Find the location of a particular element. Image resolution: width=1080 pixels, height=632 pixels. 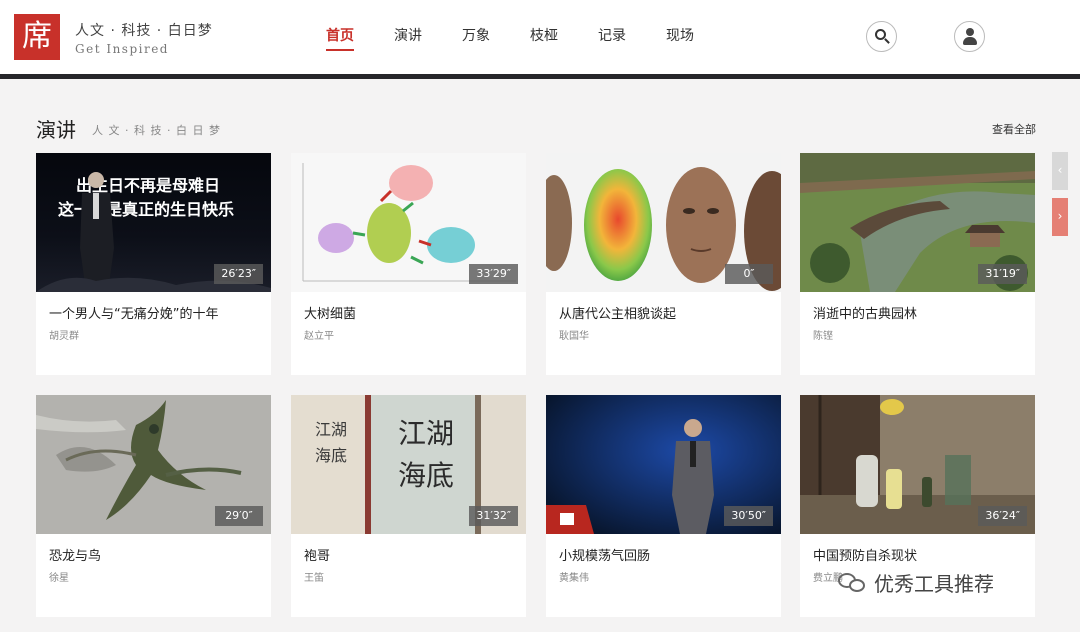

video-card: 30′50″ 小规模荡气回肠 黄集伟 is located at coordinates (663, 506).